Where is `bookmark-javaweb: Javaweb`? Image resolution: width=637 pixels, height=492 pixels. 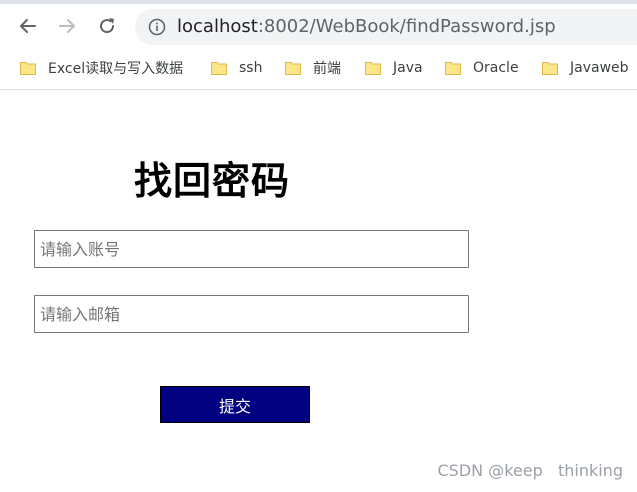 bookmark-javaweb: Javaweb is located at coordinates (585, 68).